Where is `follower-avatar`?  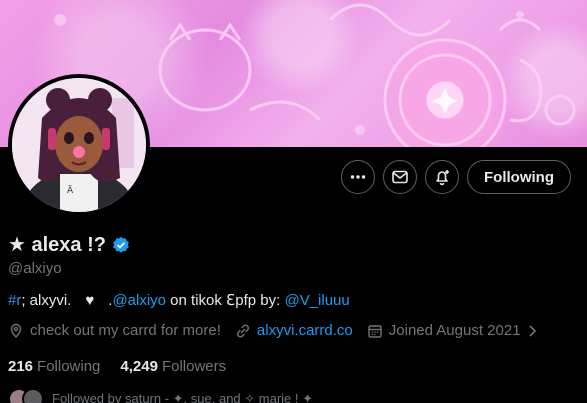 follower-avatar is located at coordinates (33, 395).